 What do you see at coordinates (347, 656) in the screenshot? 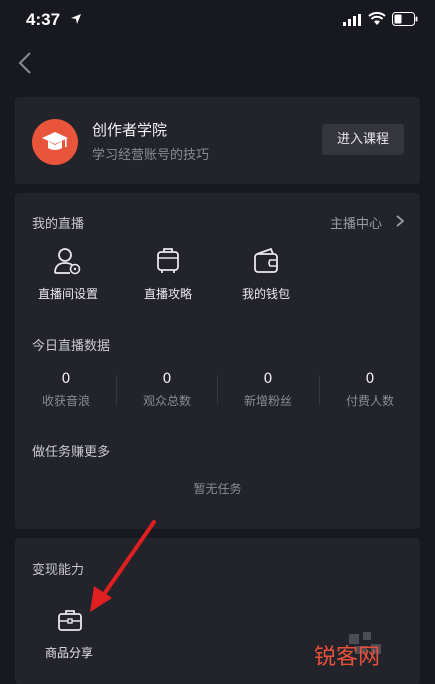
I see `watermark-text: 锐客网` at bounding box center [347, 656].